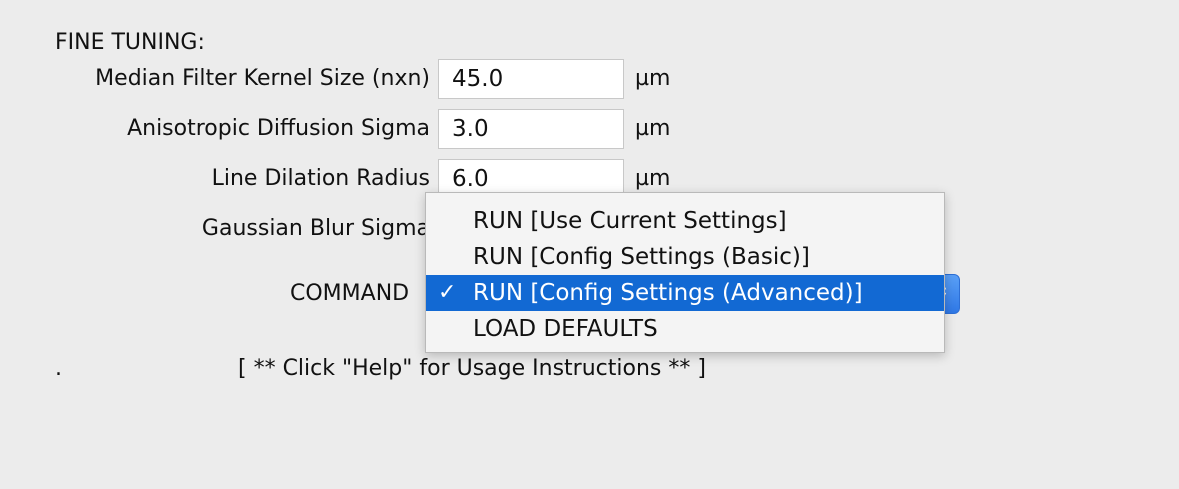  What do you see at coordinates (315, 228) in the screenshot?
I see `gaussian-blur-label: Gaussian Blur Sigma` at bounding box center [315, 228].